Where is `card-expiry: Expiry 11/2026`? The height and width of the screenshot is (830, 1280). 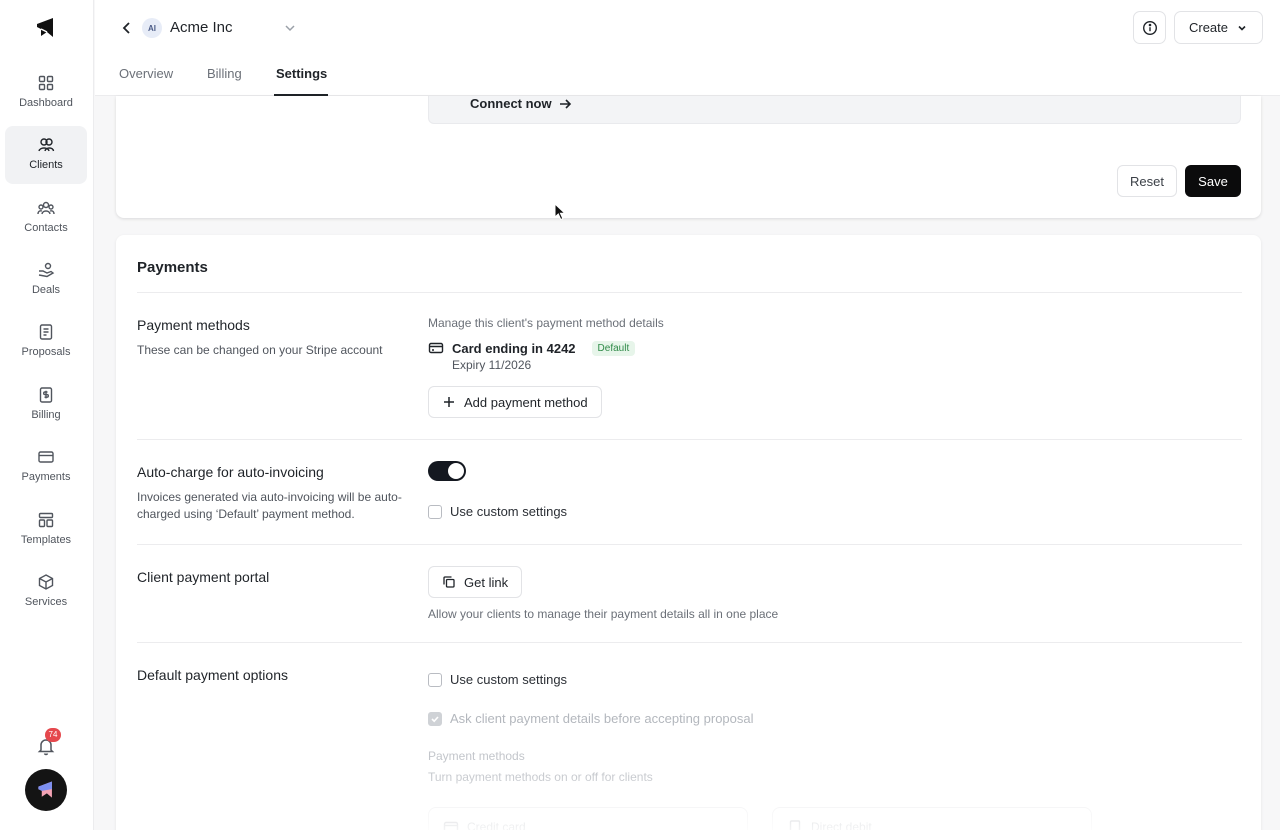
card-expiry: Expiry 11/2026 is located at coordinates (492, 365).